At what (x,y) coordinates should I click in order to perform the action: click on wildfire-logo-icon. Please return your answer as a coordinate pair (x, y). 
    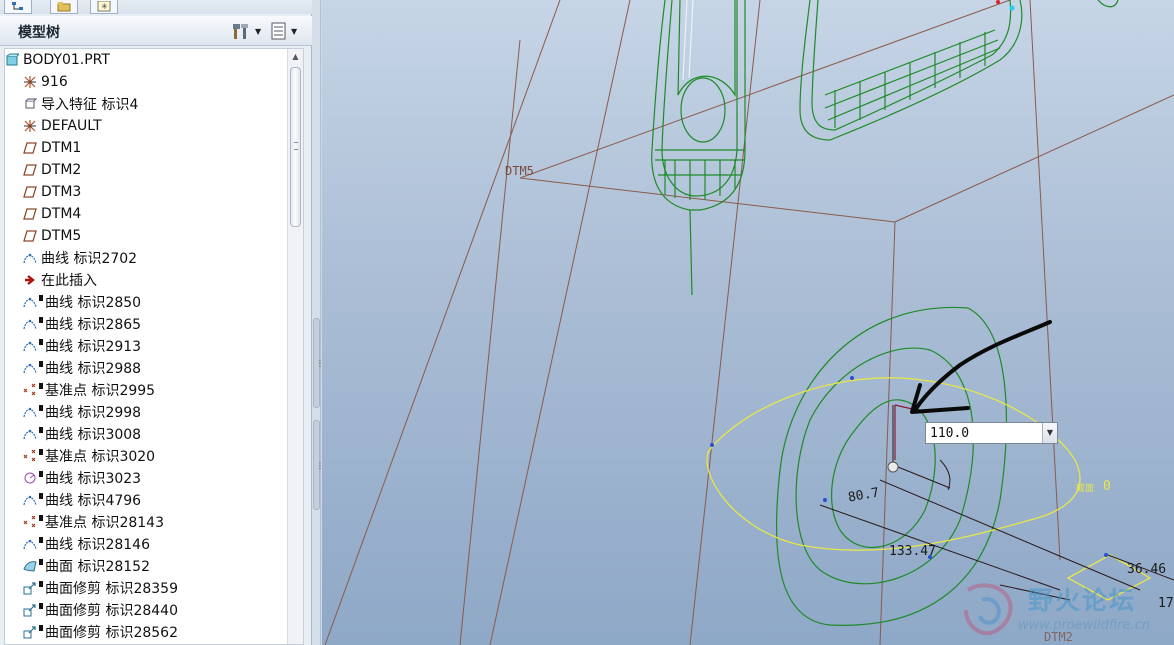
    Looking at the image, I should click on (988, 609).